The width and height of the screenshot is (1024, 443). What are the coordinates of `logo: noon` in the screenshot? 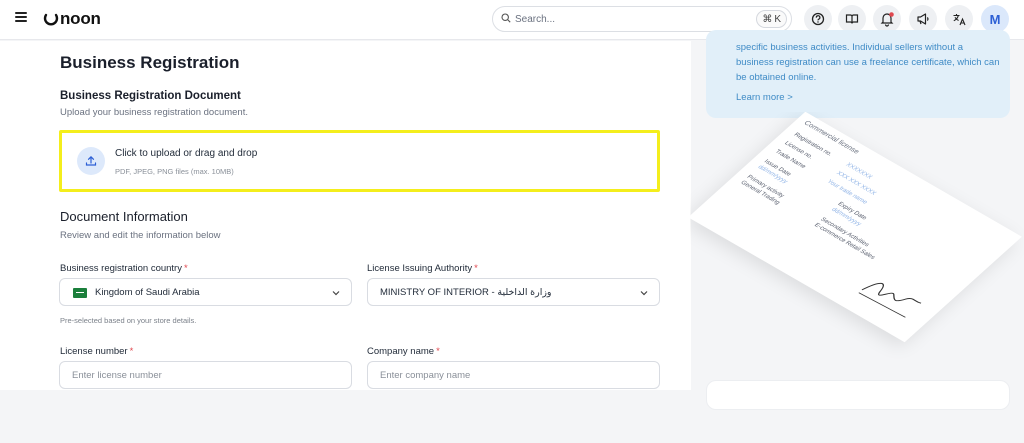 It's located at (72, 19).